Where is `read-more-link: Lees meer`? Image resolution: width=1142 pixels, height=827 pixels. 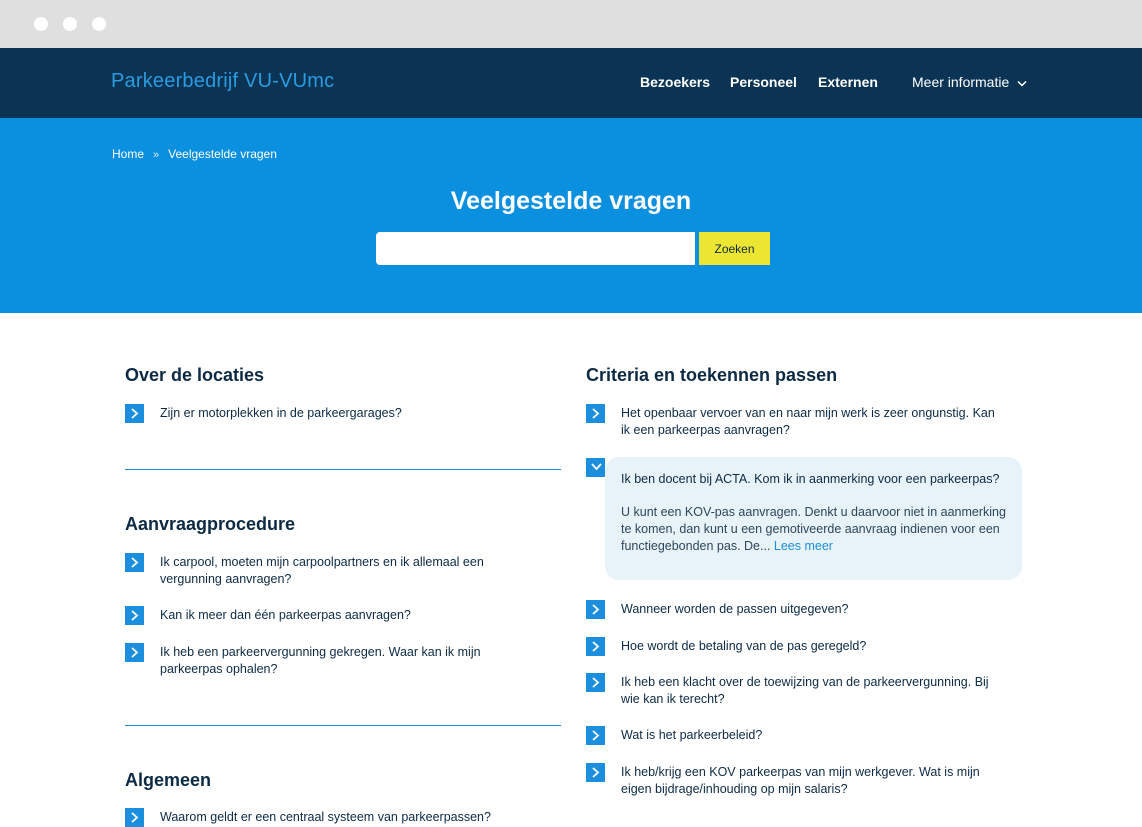 read-more-link: Lees meer is located at coordinates (803, 546).